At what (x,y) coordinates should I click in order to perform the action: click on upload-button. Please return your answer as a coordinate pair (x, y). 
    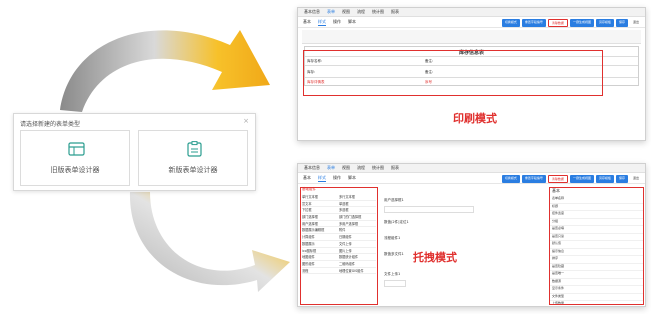
    Looking at the image, I should click on (395, 283).